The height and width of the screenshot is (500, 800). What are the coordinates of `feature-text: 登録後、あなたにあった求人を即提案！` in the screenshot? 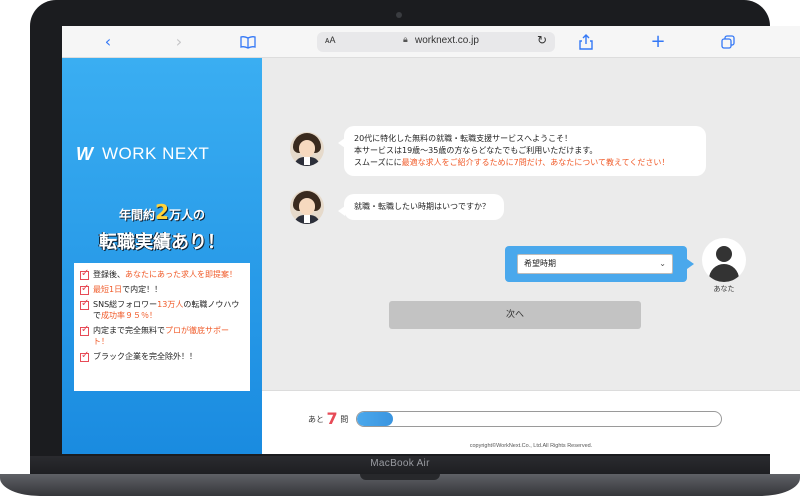 It's located at (165, 274).